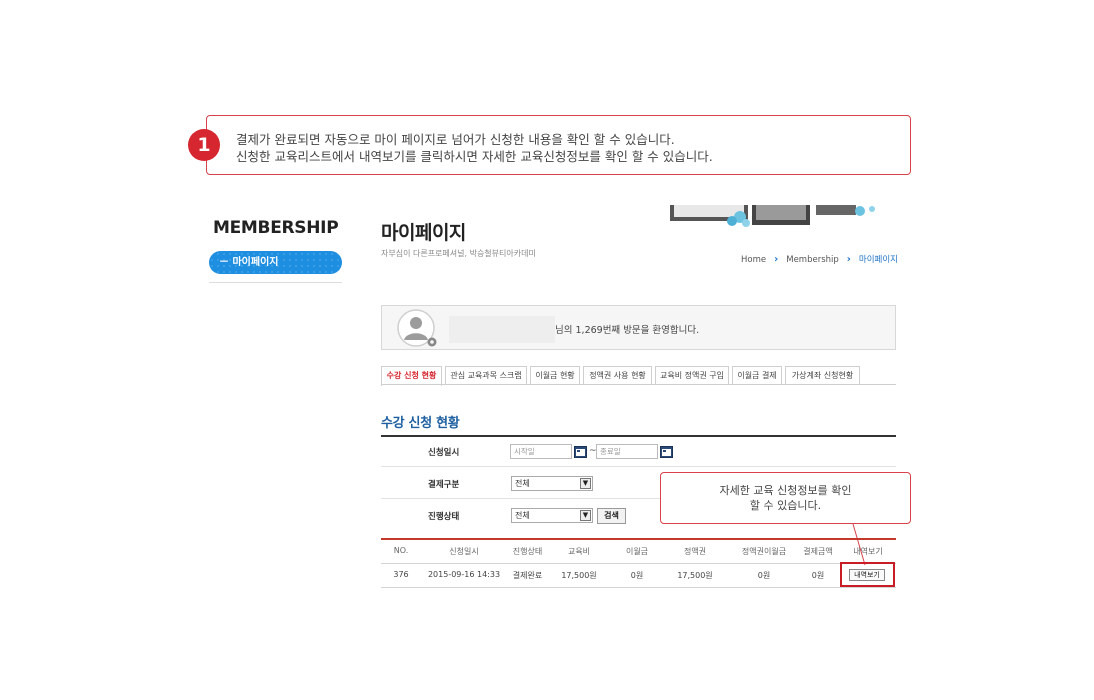 The width and height of the screenshot is (1094, 700). What do you see at coordinates (785, 490) in the screenshot?
I see `tip-line-1: 자세한 교육 신청정보를 확인` at bounding box center [785, 490].